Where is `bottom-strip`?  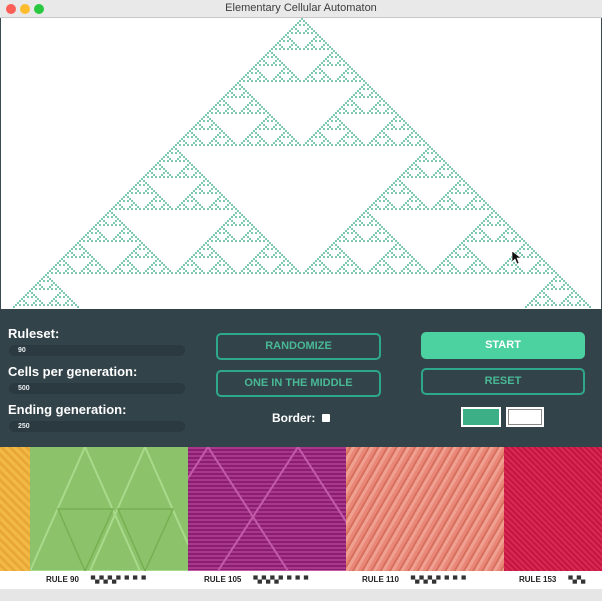
bottom-strip is located at coordinates (301, 595).